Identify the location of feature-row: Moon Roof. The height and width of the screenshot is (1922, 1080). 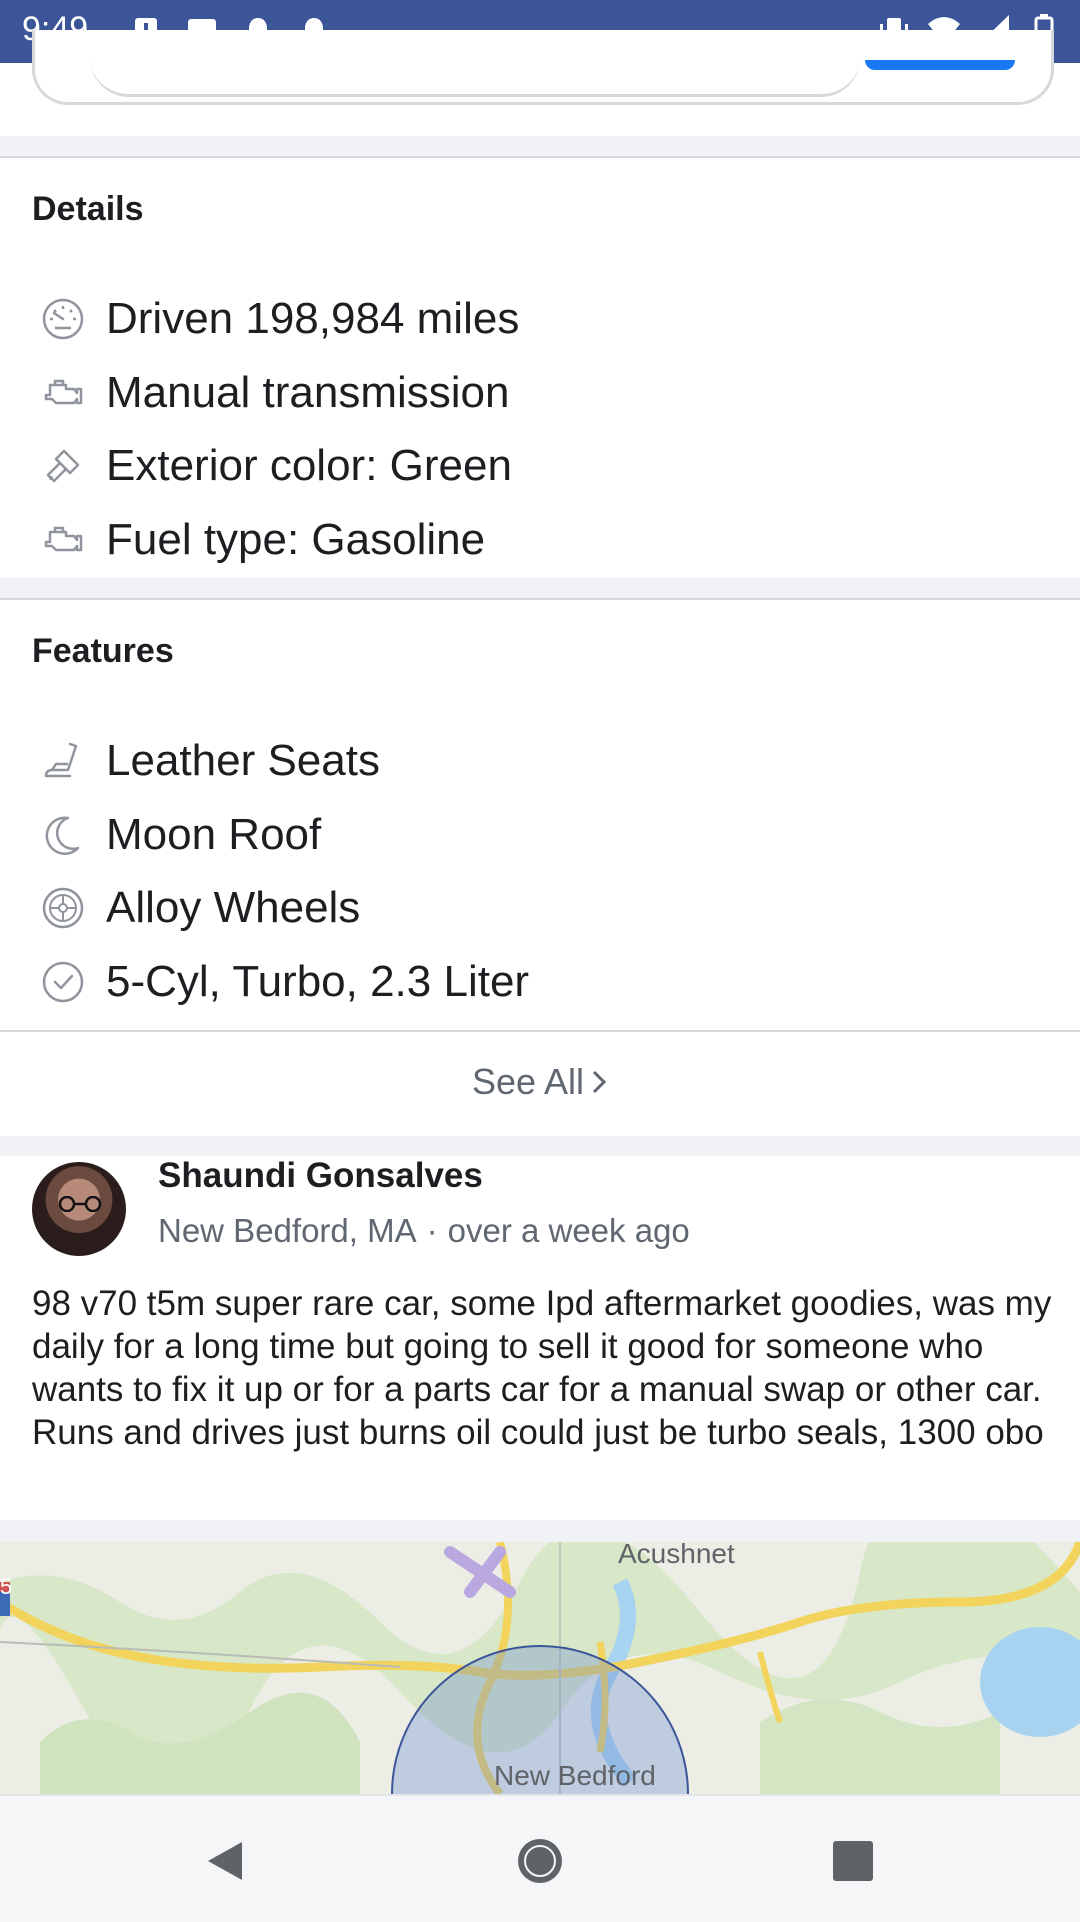
(180, 835).